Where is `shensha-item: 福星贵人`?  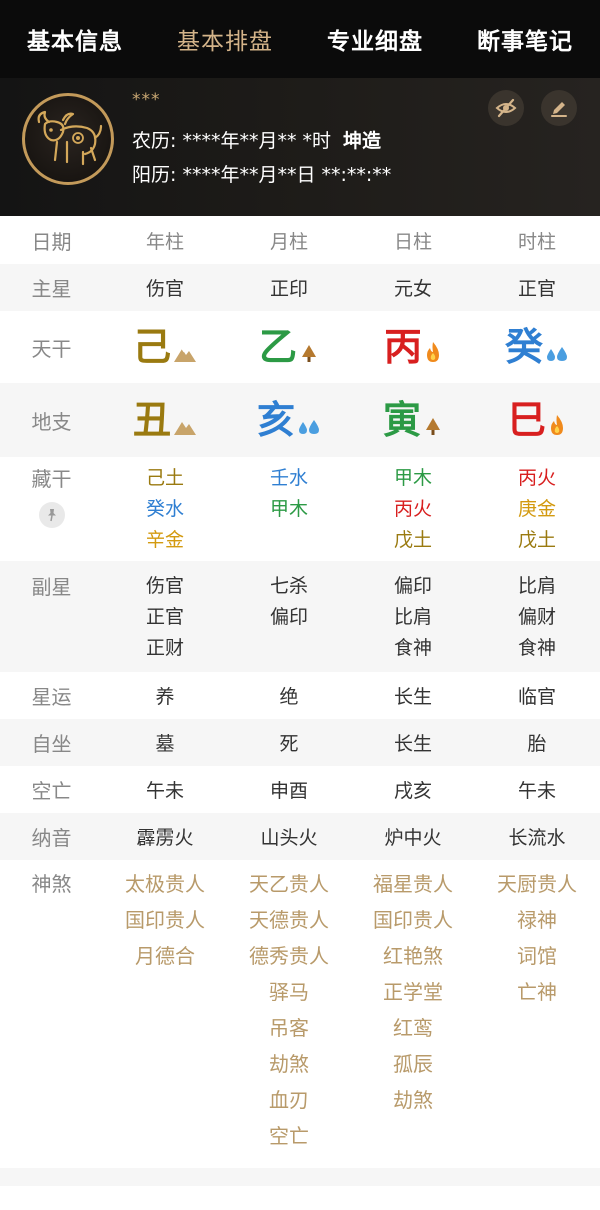 shensha-item: 福星贵人 is located at coordinates (413, 884).